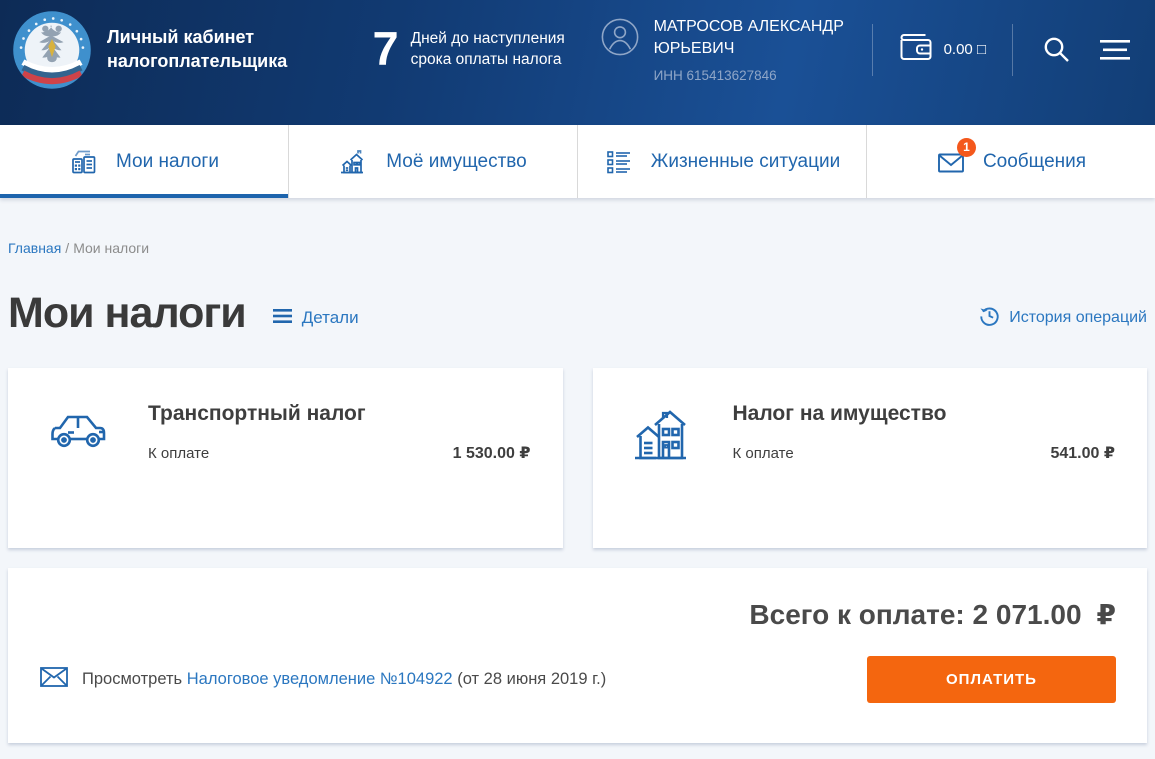  Describe the element at coordinates (715, 76) in the screenshot. I see `user-inn: ИНН 615413627846` at that location.